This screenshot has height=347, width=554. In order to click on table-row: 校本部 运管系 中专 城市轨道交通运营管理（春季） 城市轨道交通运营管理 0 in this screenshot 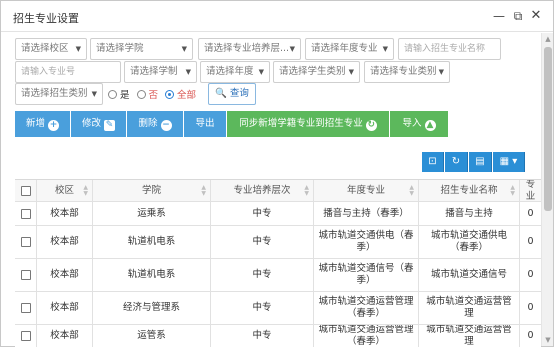, I will do `click(278, 336)`.